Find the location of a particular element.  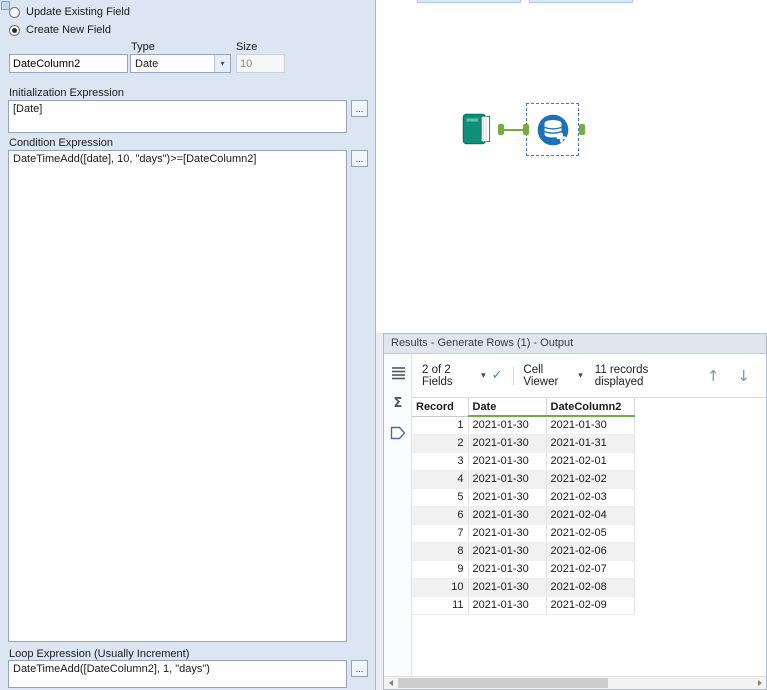

radio-button-icon is located at coordinates (14, 12).